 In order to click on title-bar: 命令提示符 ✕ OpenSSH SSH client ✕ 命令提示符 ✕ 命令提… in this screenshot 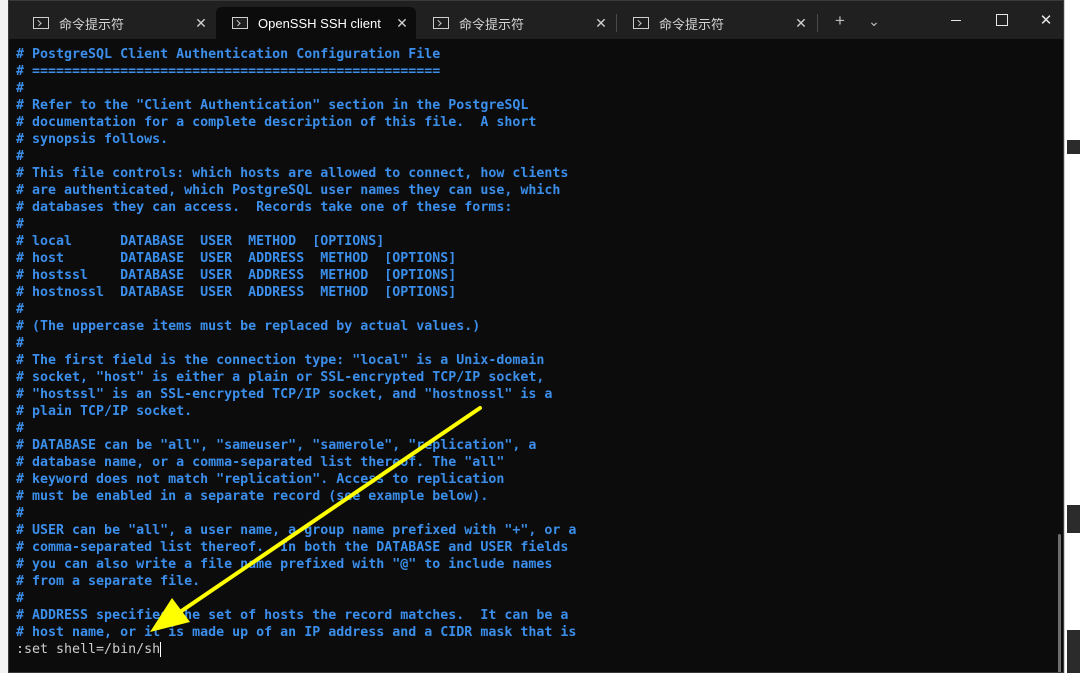, I will do `click(536, 20)`.